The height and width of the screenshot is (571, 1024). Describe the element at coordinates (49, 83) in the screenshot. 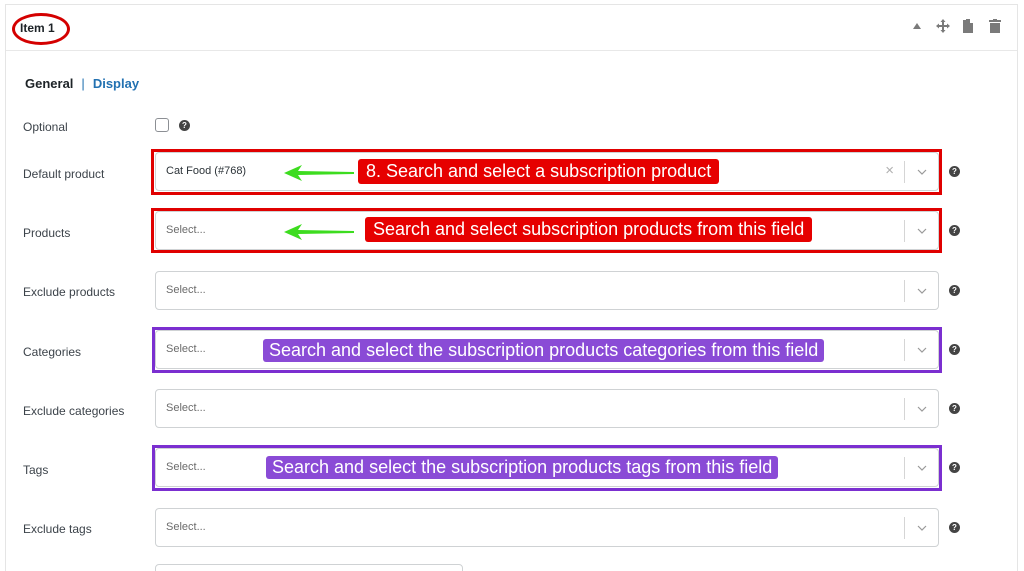

I see `tab-general: General` at that location.